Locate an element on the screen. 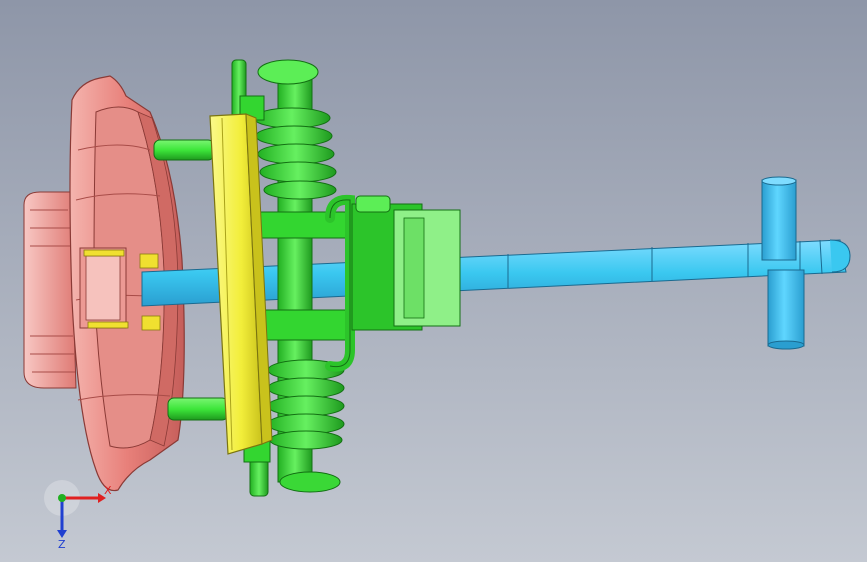 Image resolution: width=867 pixels, height=562 pixels. z-axis-arrowhead is located at coordinates (62, 534).